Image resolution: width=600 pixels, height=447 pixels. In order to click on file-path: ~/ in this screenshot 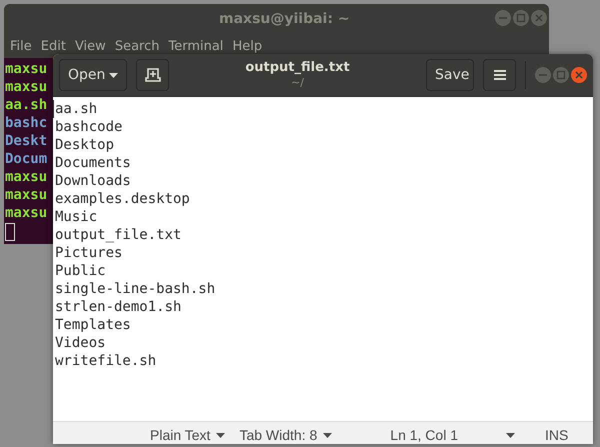, I will do `click(297, 82)`.